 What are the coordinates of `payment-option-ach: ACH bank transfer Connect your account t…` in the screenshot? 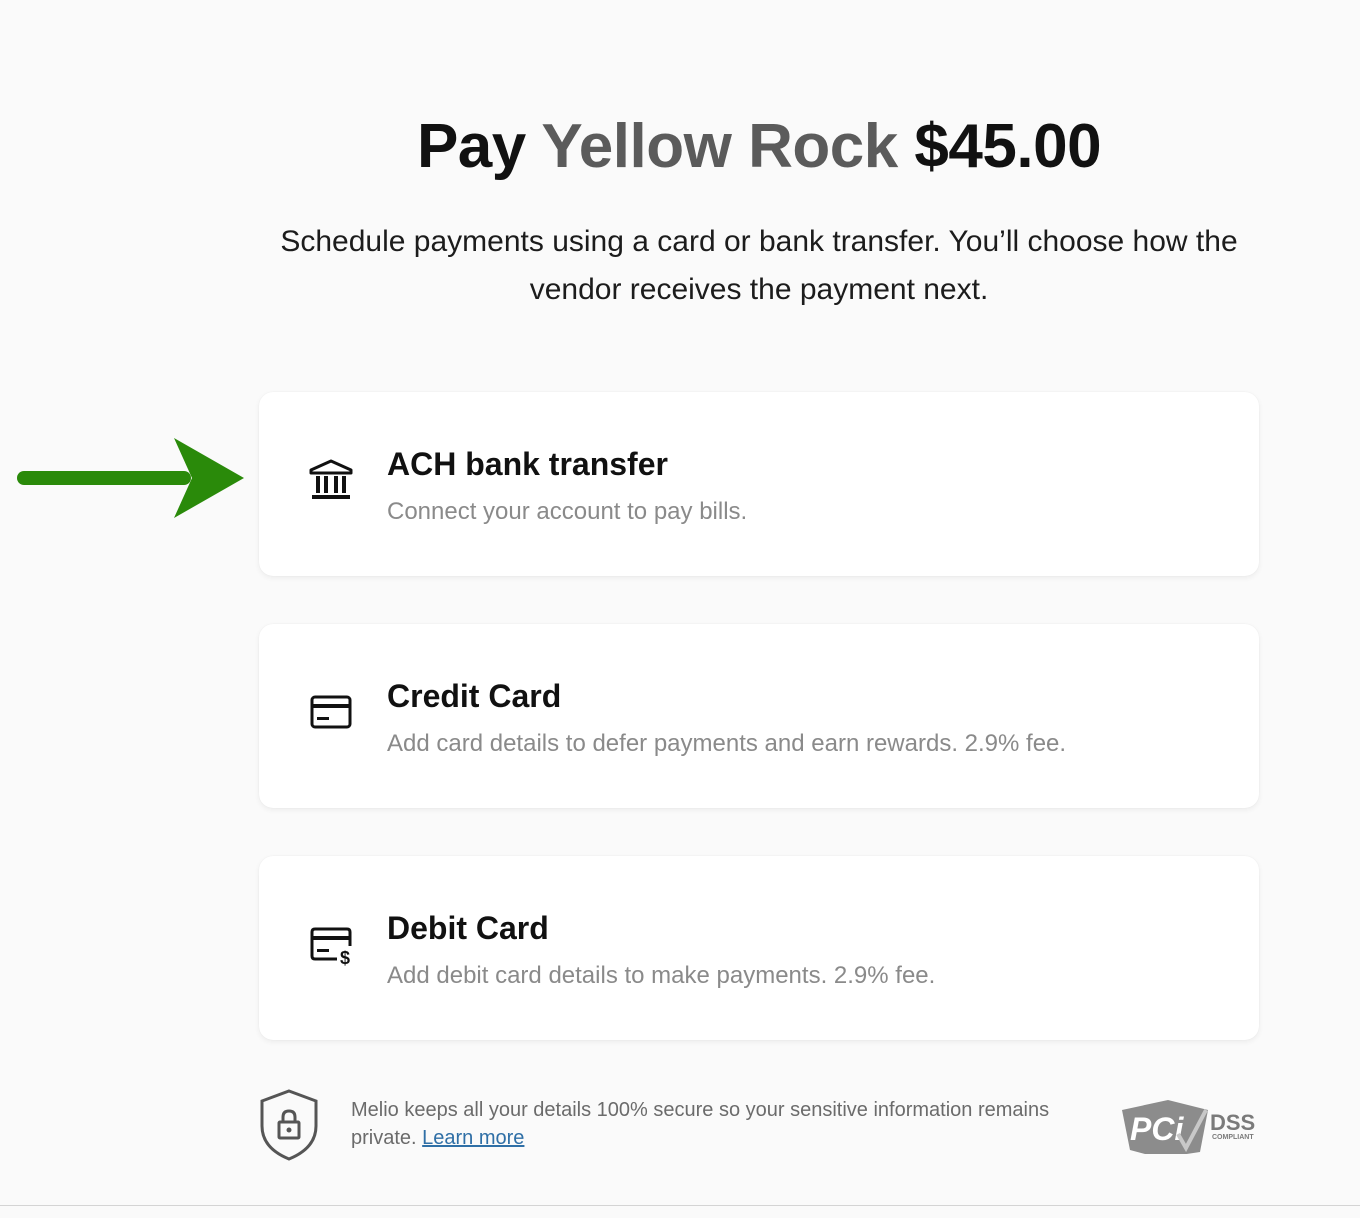 It's located at (759, 484).